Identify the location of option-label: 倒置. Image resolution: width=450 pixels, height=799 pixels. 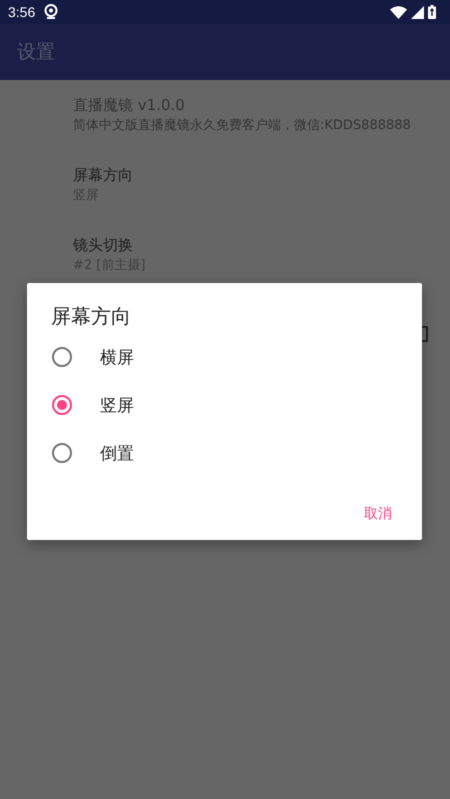
(117, 453).